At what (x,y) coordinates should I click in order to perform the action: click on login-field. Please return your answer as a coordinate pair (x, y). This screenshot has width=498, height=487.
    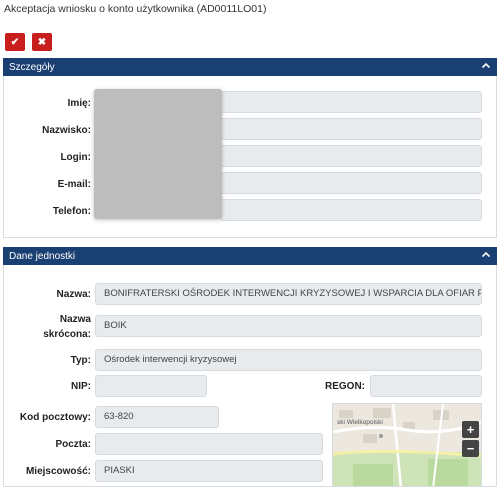
    Looking at the image, I should click on (351, 156).